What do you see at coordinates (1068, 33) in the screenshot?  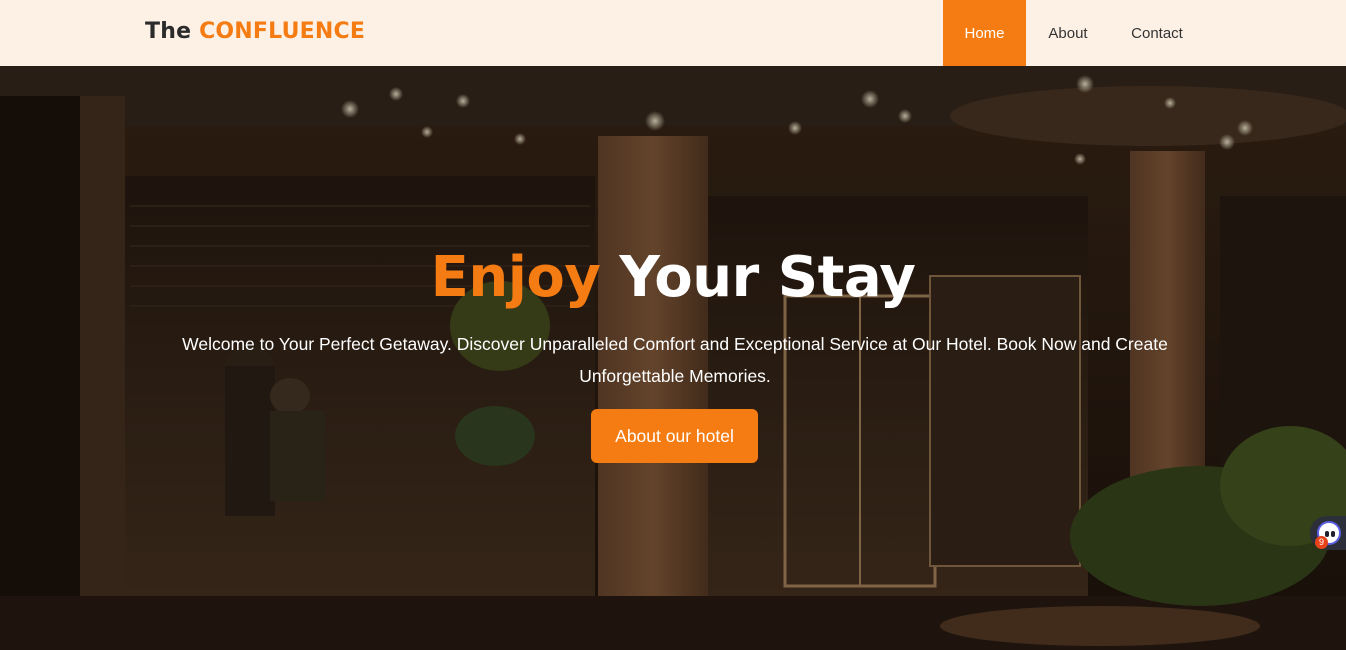 I see `nav-item-about: About` at bounding box center [1068, 33].